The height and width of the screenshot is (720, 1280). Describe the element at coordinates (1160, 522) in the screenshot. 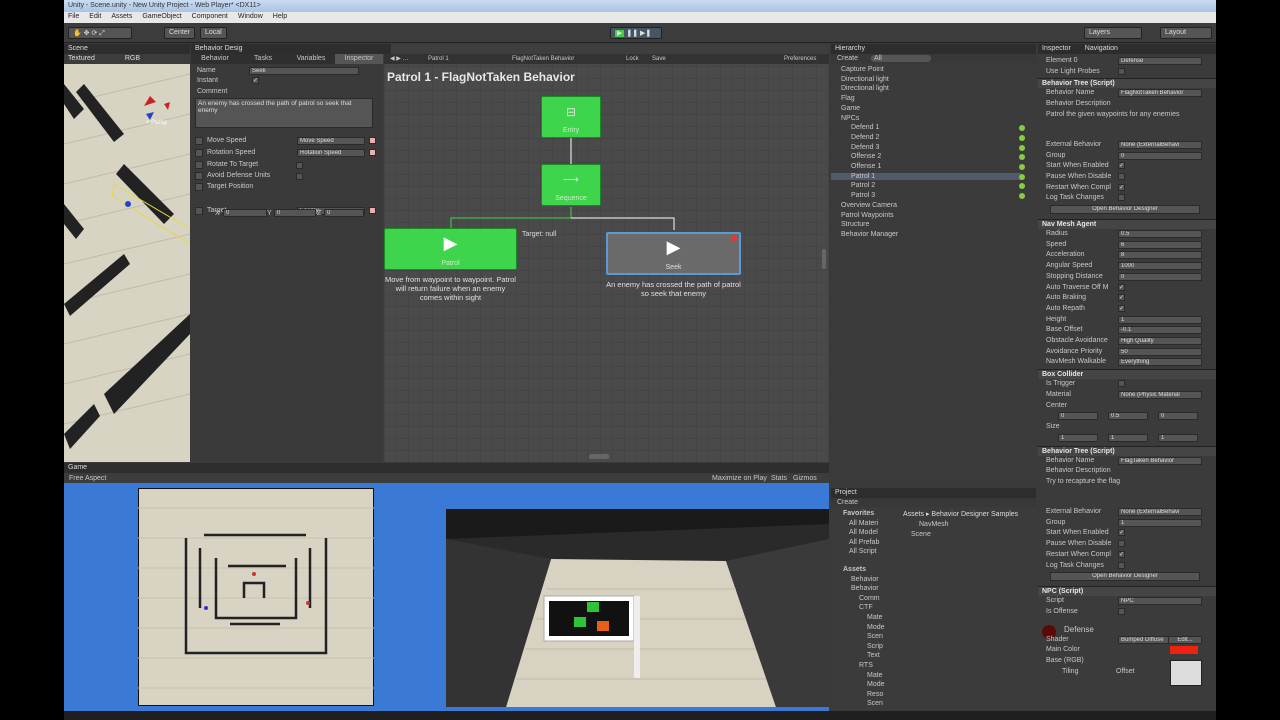

I see `group-field: 1` at that location.